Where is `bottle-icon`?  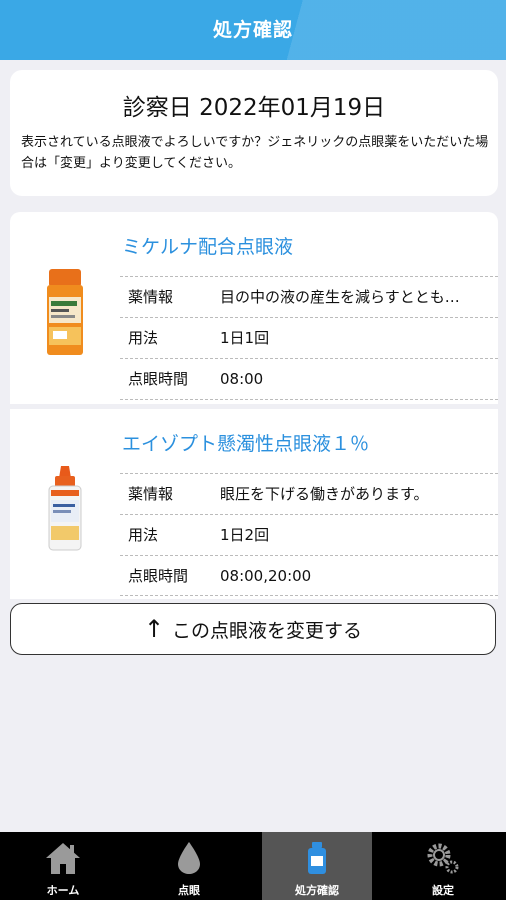
bottle-icon is located at coordinates (317, 858).